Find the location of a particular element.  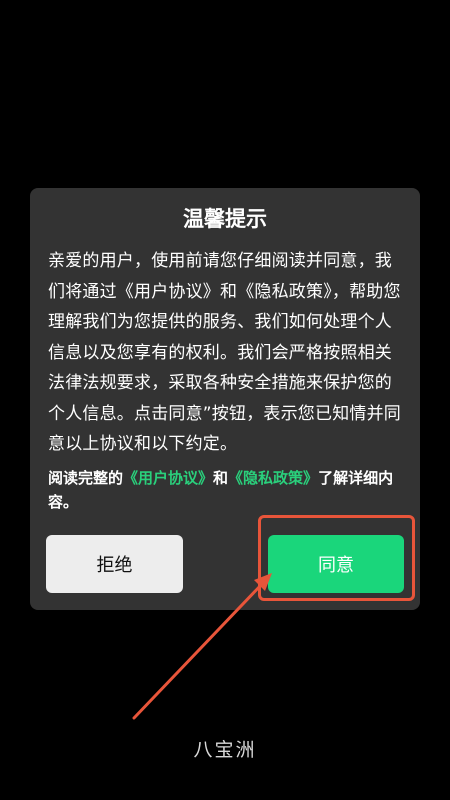

dialog-title: 温馨提示 is located at coordinates (225, 219).